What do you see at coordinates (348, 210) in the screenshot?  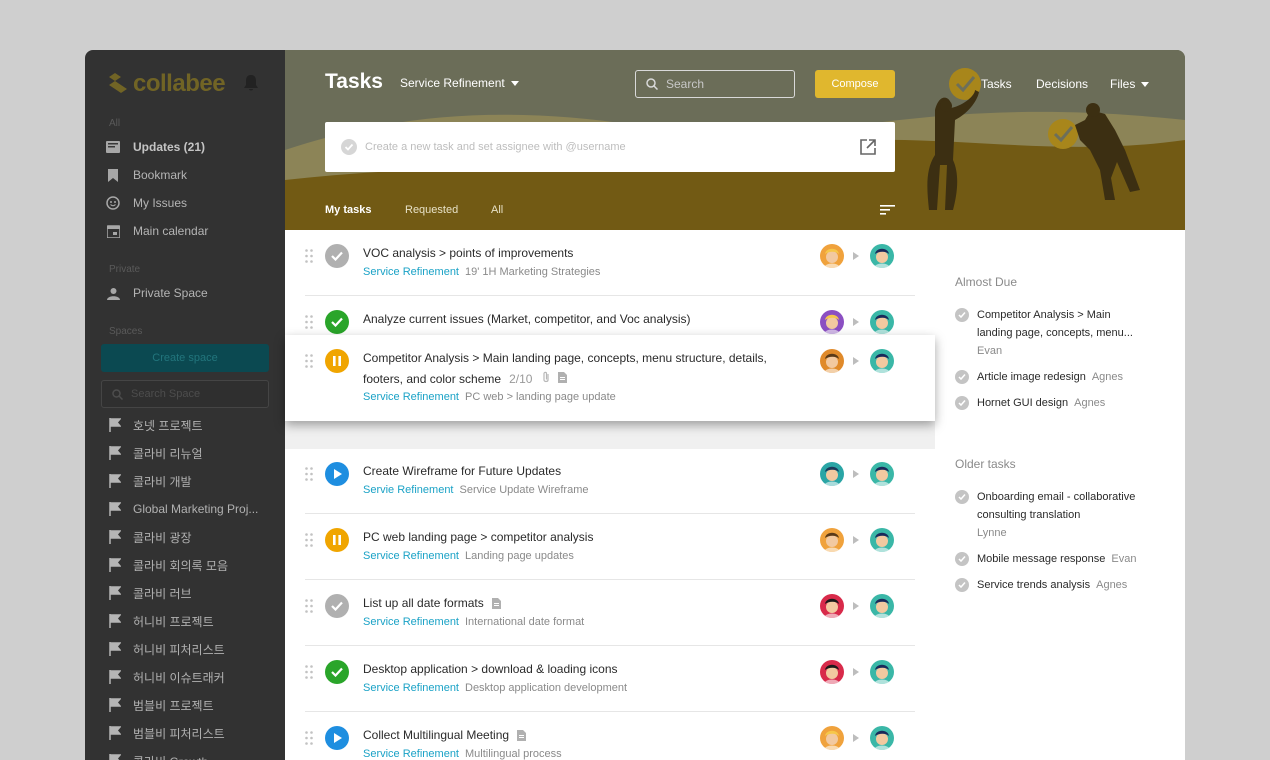 I see `tab-my-tasks: My tasks` at bounding box center [348, 210].